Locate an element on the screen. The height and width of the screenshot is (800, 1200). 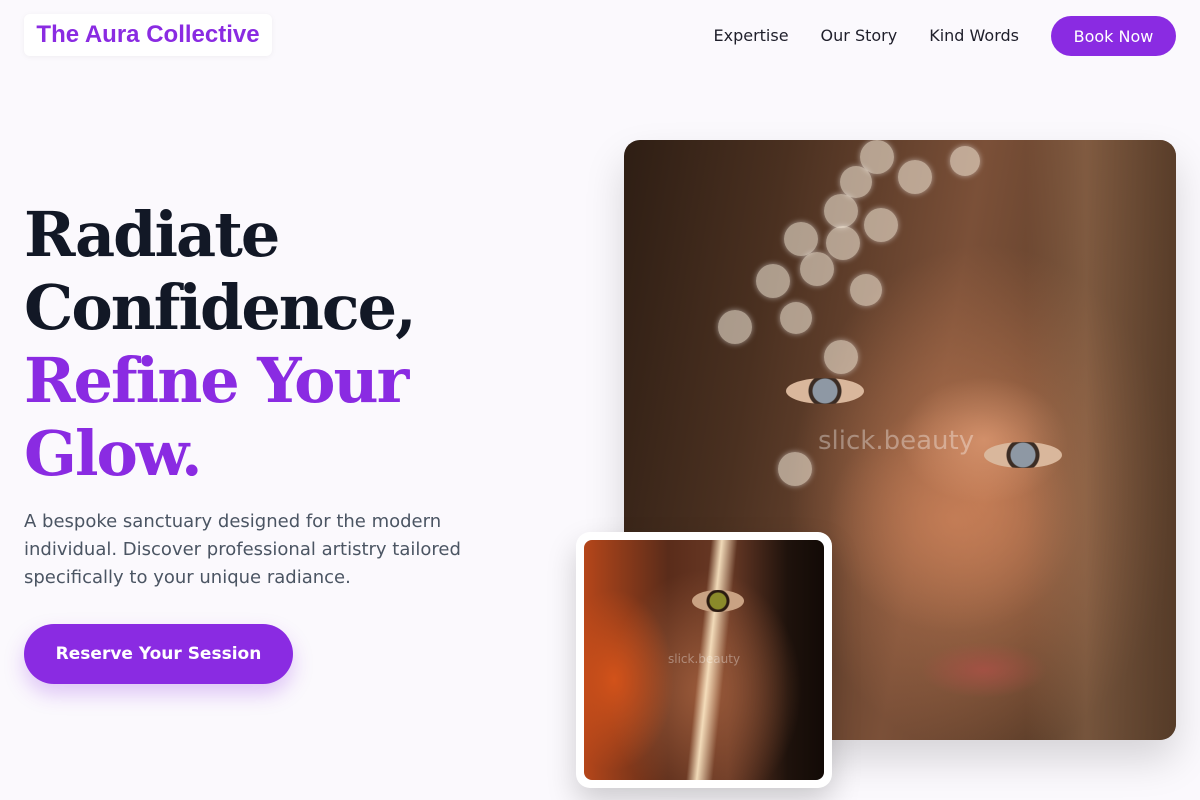
nav-link-our-story: Our Story is located at coordinates (859, 36).